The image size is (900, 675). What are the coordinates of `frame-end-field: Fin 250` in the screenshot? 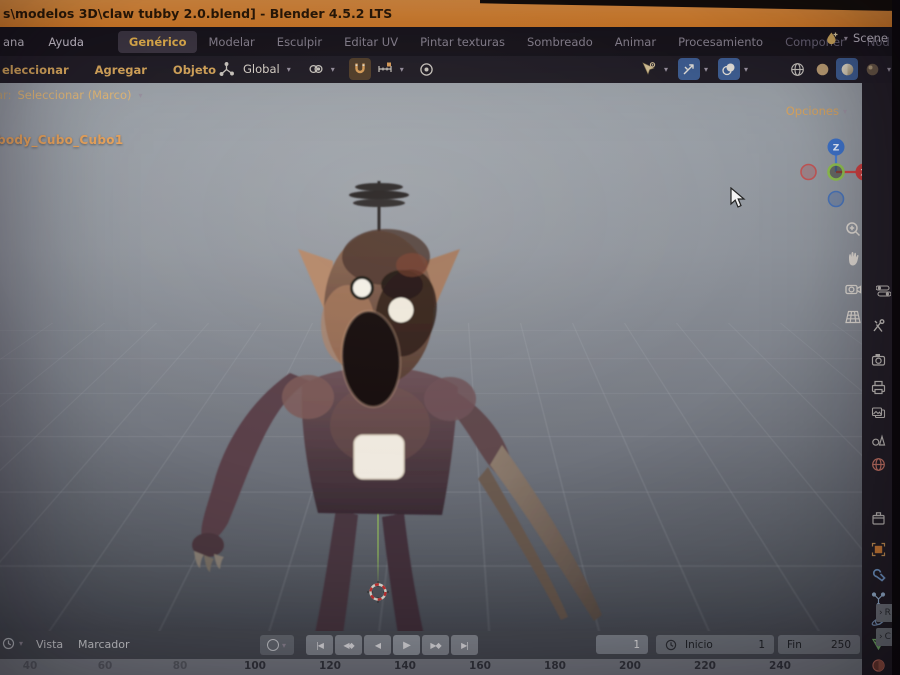 It's located at (819, 644).